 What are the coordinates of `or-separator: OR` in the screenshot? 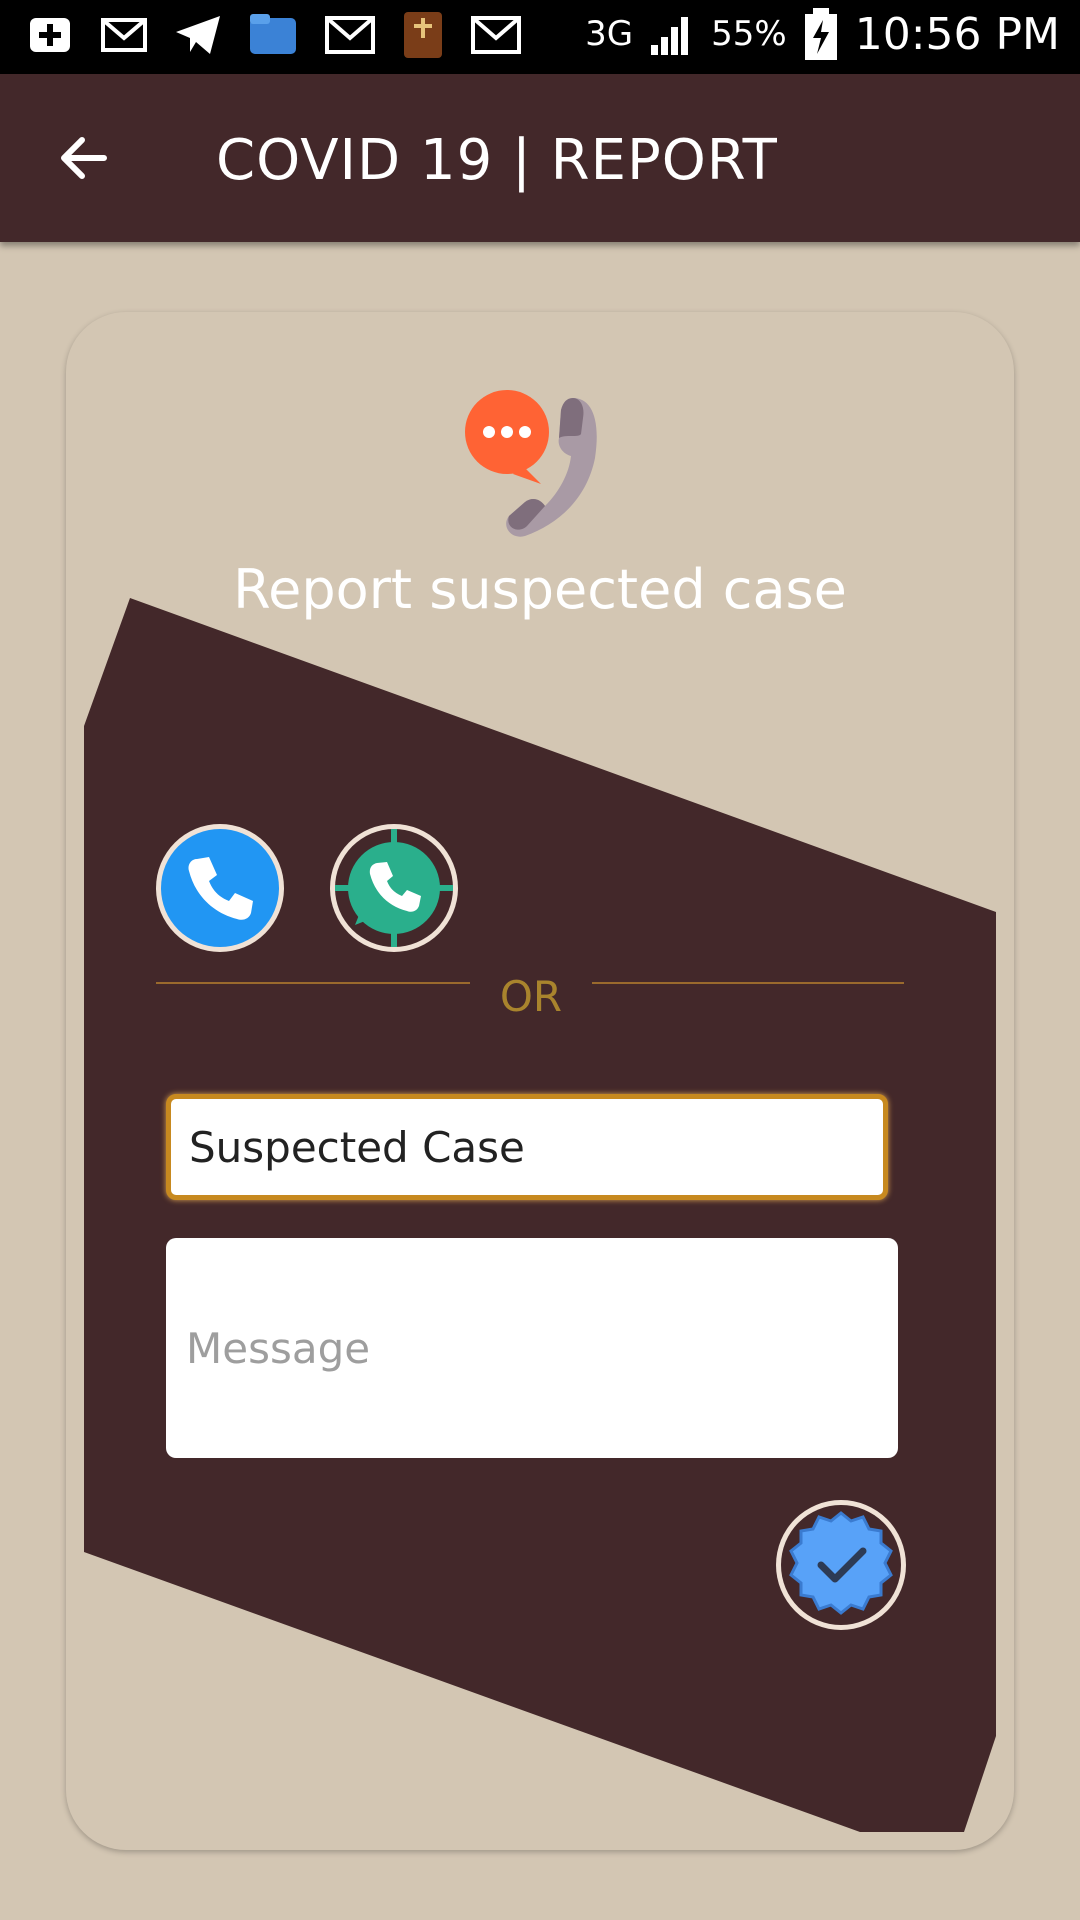 It's located at (531, 996).